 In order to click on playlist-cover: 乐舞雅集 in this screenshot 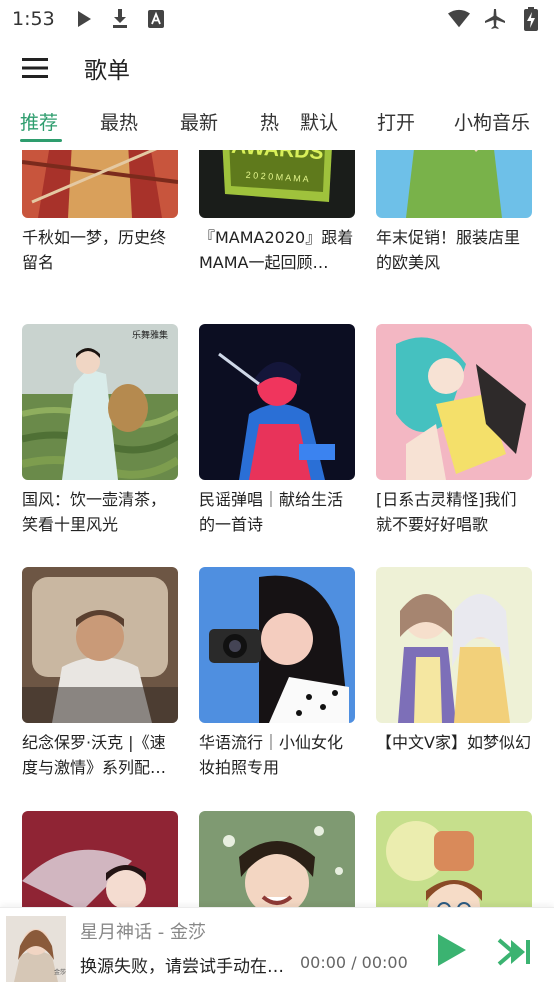, I will do `click(100, 402)`.